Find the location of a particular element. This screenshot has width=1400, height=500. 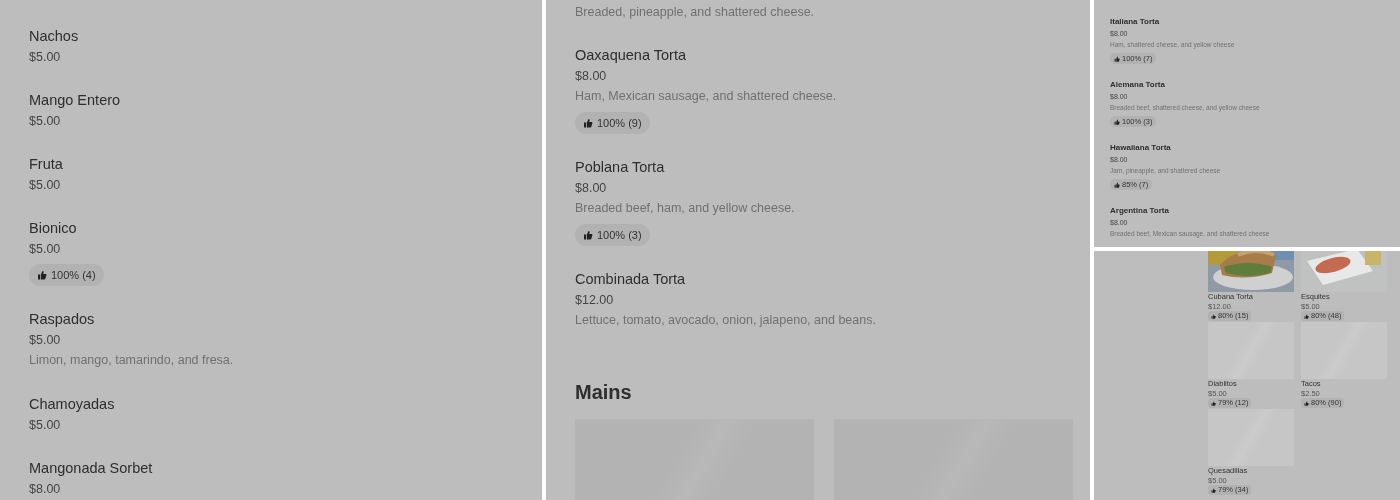

item-name: Raspados is located at coordinates (62, 319).